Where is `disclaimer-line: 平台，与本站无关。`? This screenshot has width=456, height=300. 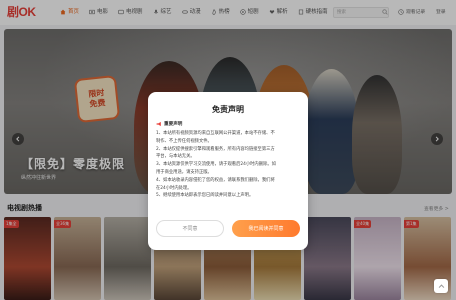
disclaimer-line: 平台，与本站无关。 is located at coordinates (175, 157).